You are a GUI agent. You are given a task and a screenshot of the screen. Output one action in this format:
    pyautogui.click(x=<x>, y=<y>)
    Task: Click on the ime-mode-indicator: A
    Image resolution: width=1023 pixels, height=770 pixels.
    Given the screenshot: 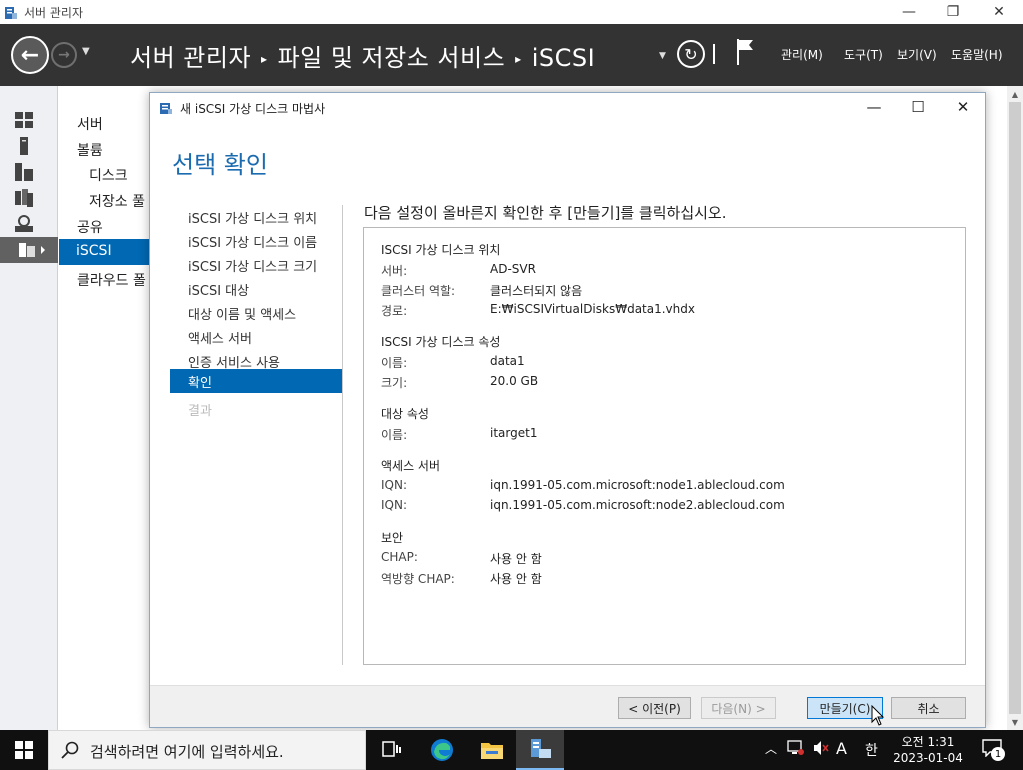 What is the action you would take?
    pyautogui.click(x=841, y=748)
    